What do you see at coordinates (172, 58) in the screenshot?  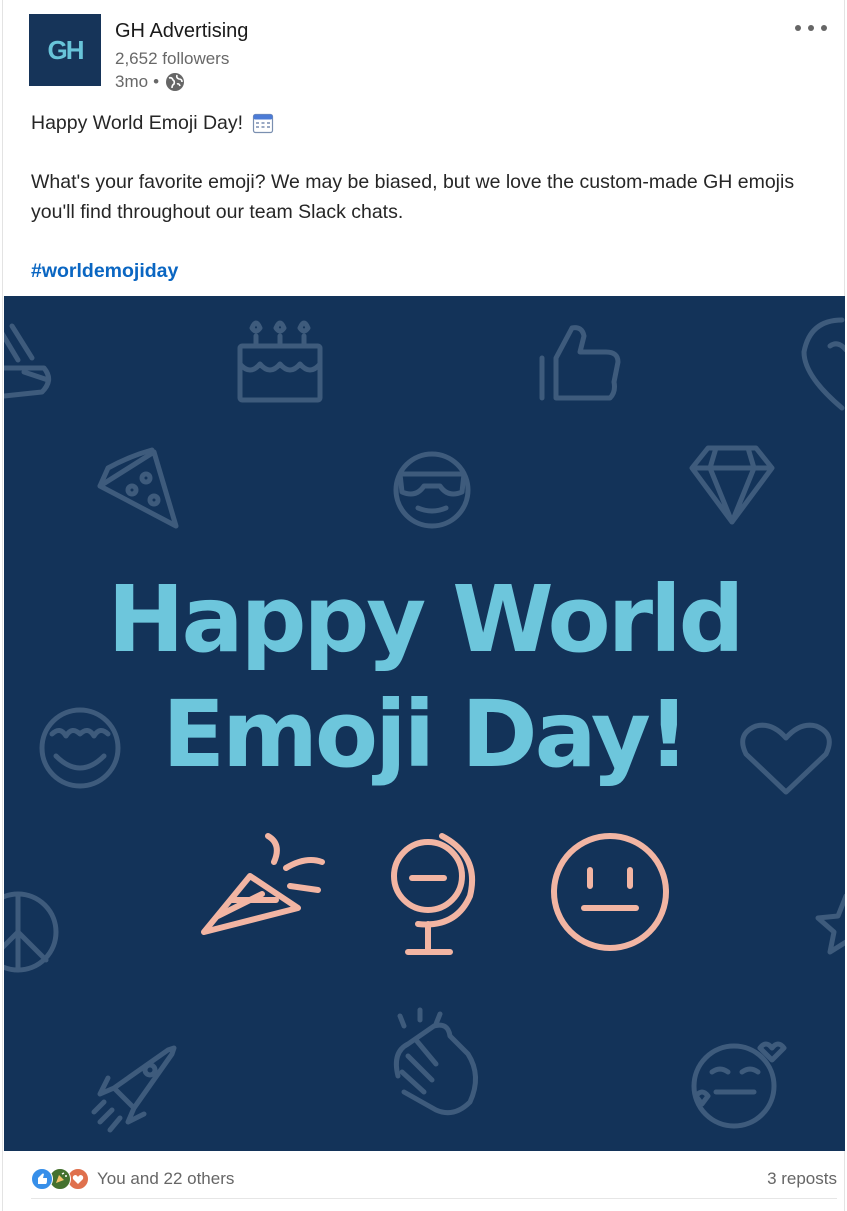 I see `follower-count: 2,652 followers` at bounding box center [172, 58].